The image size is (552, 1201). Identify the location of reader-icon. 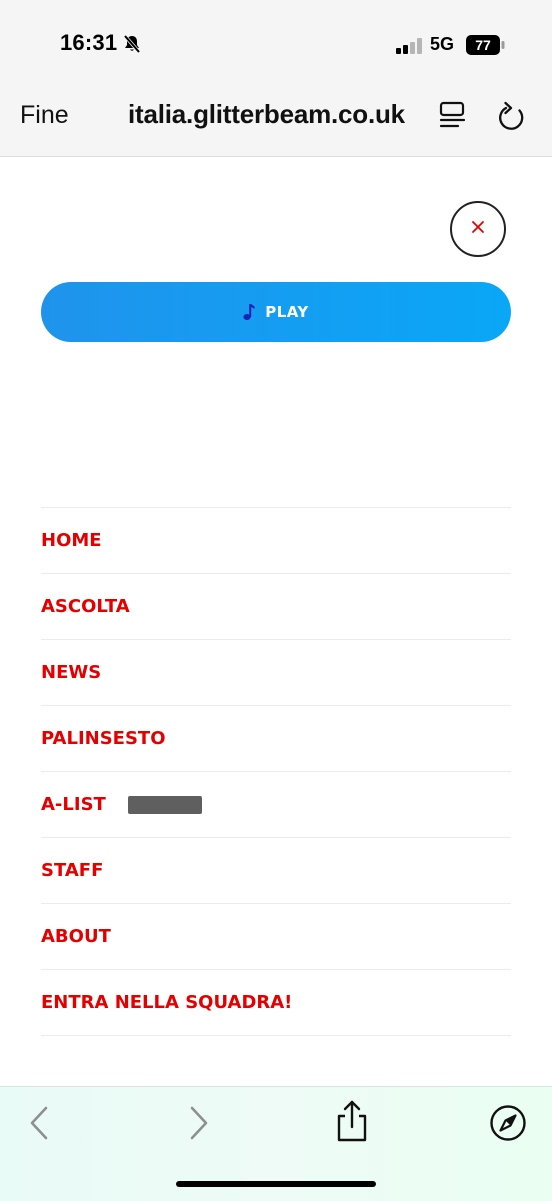
(453, 118).